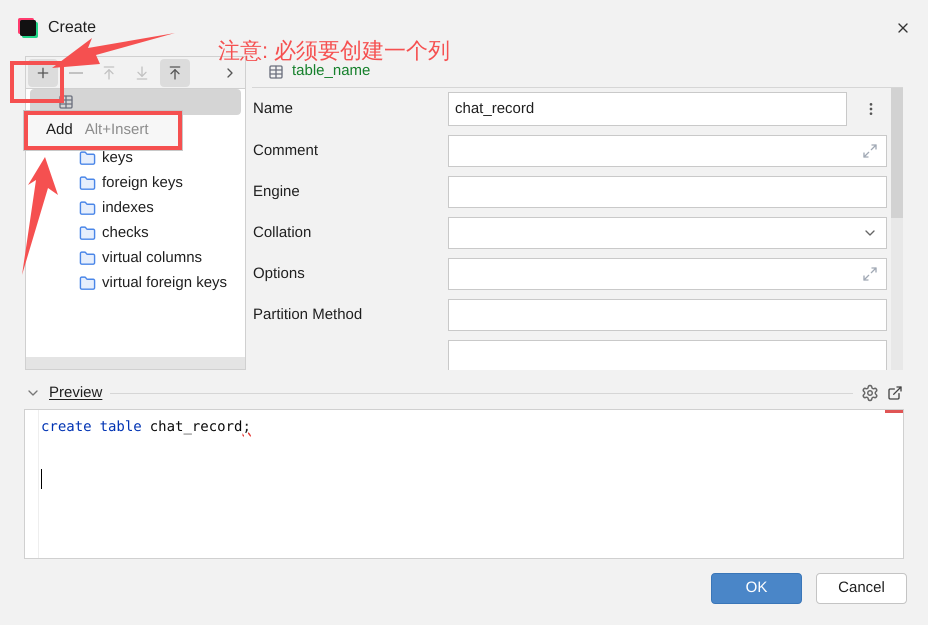  I want to click on annotation-text: 注意: 必须要创建一个列, so click(334, 50).